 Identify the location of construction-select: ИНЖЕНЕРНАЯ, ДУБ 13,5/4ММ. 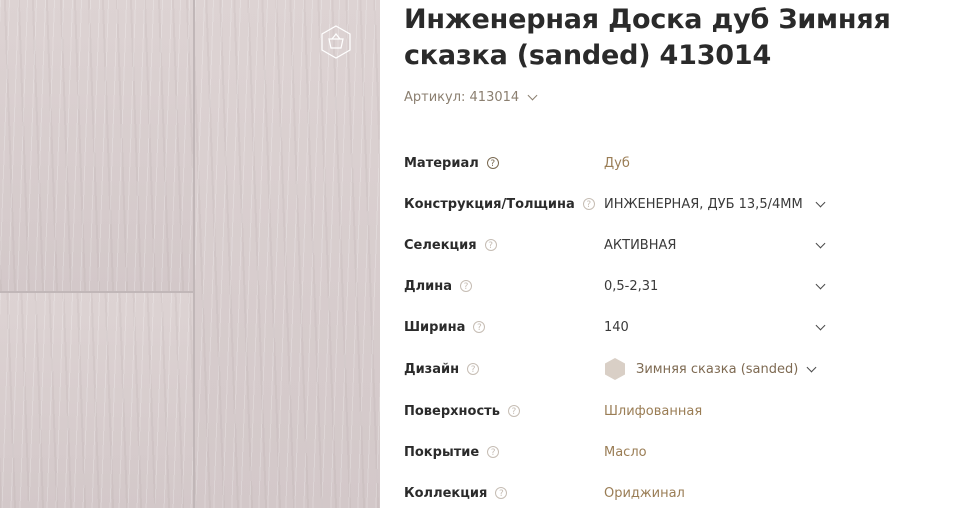
(715, 204).